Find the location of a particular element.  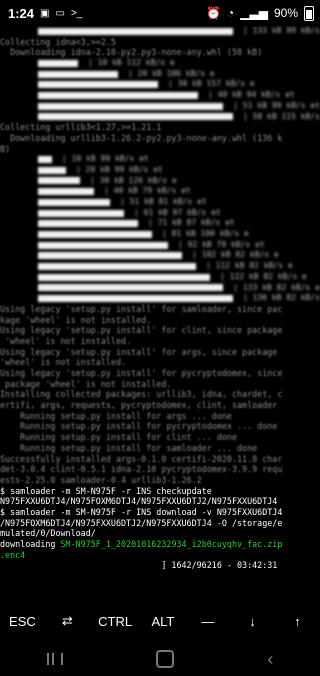

progress-text: | 10 kB 99 kB/s et is located at coordinates (105, 159).